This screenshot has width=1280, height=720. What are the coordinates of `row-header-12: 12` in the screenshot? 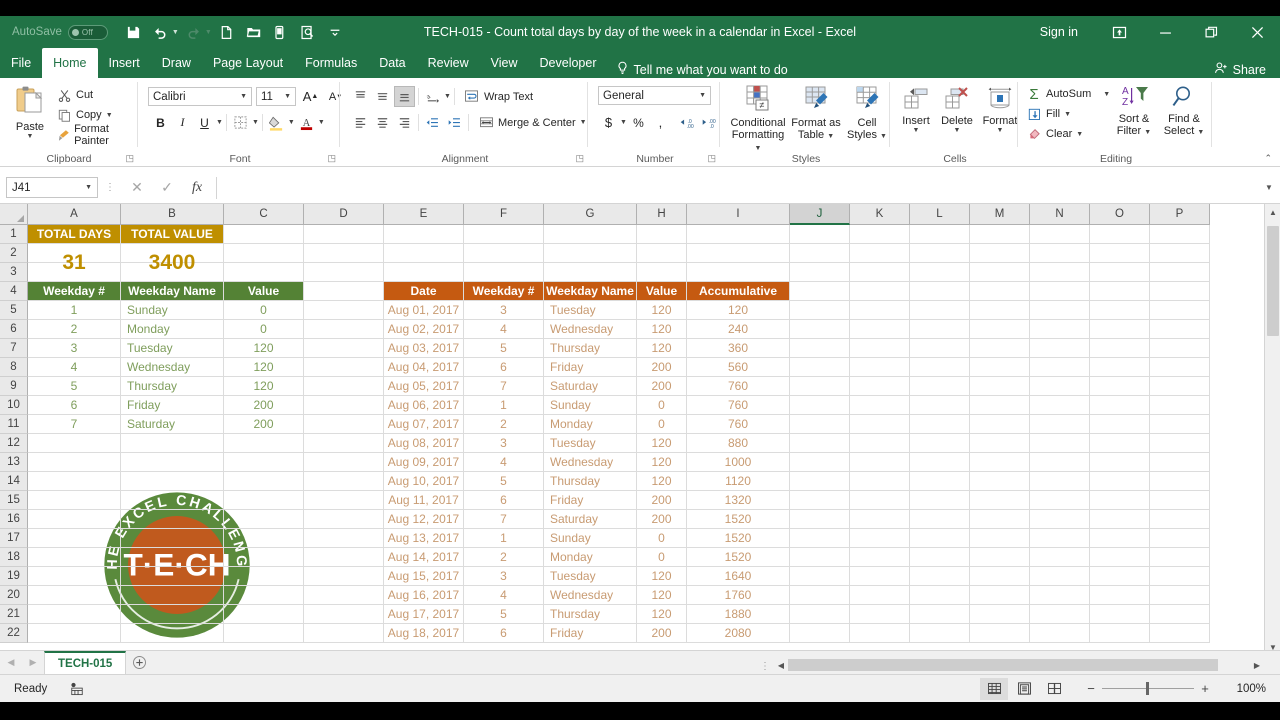 It's located at (14, 443).